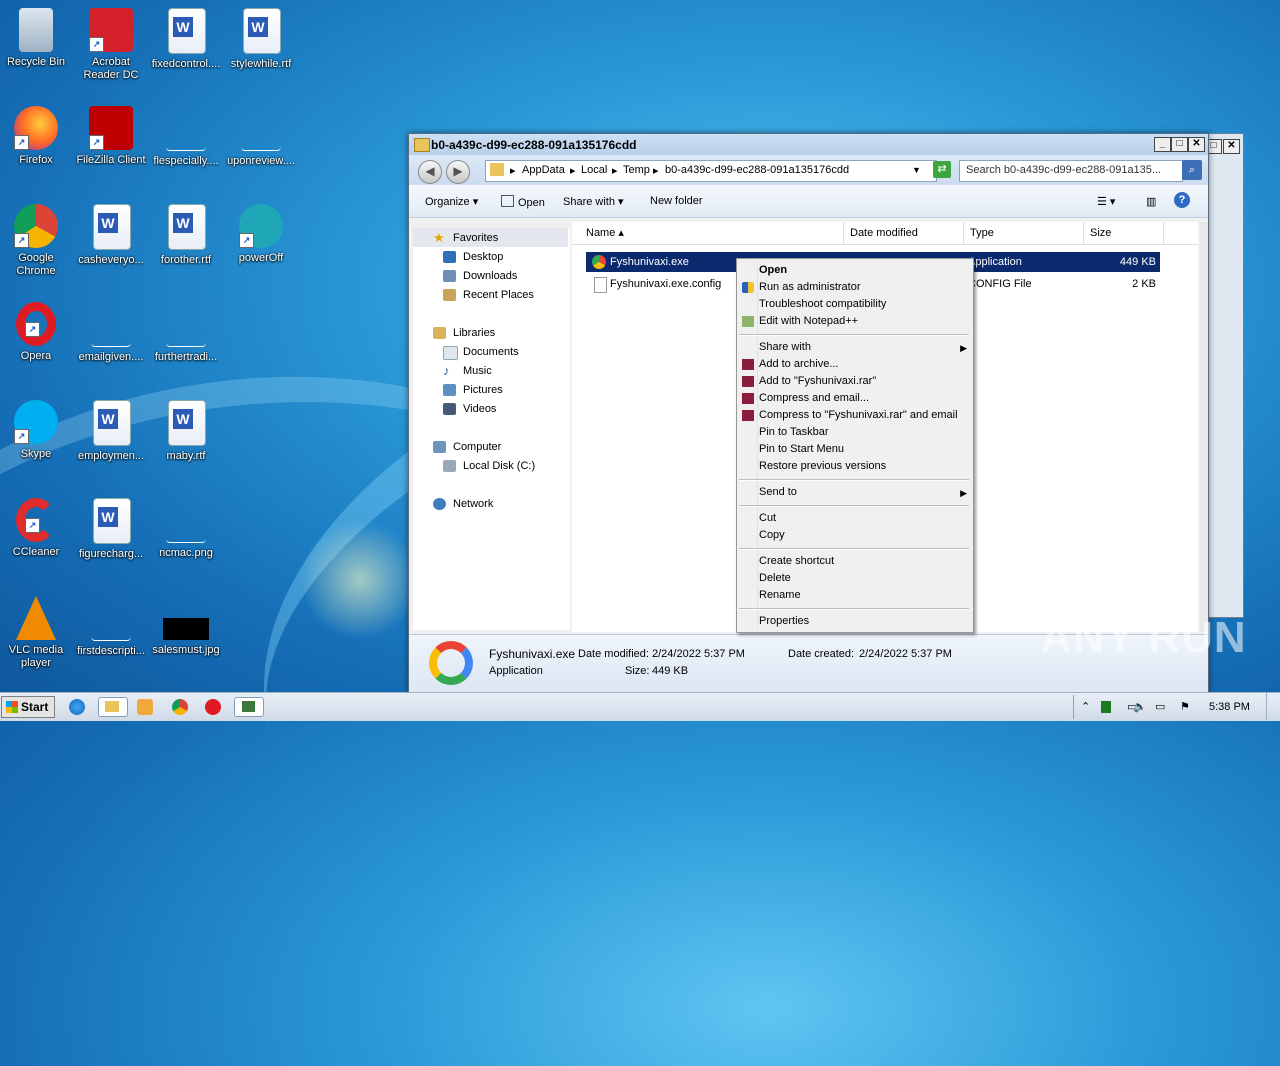  What do you see at coordinates (474, 333) in the screenshot?
I see `nav-libraries: Libraries` at bounding box center [474, 333].